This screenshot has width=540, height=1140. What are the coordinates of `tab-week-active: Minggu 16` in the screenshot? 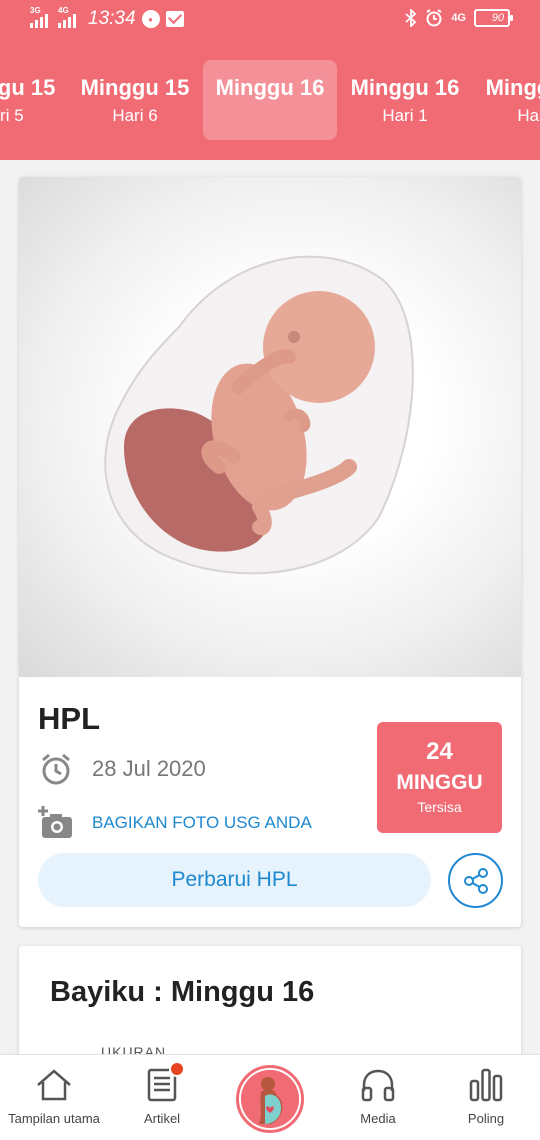 It's located at (270, 100).